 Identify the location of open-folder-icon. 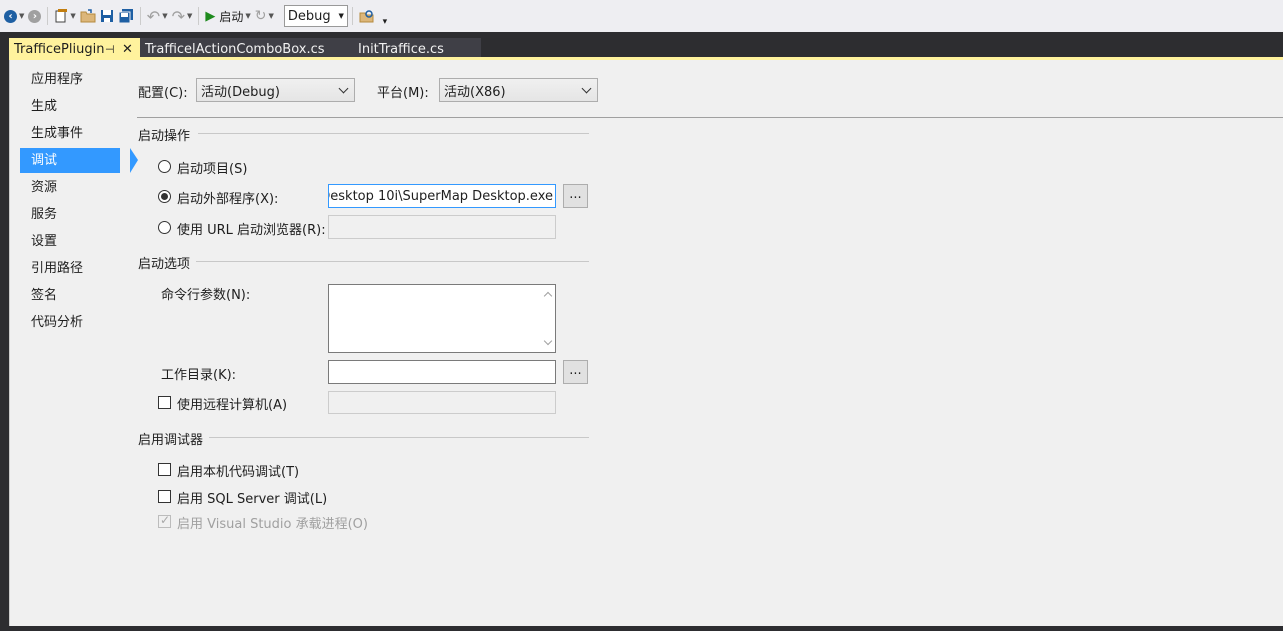
(88, 16).